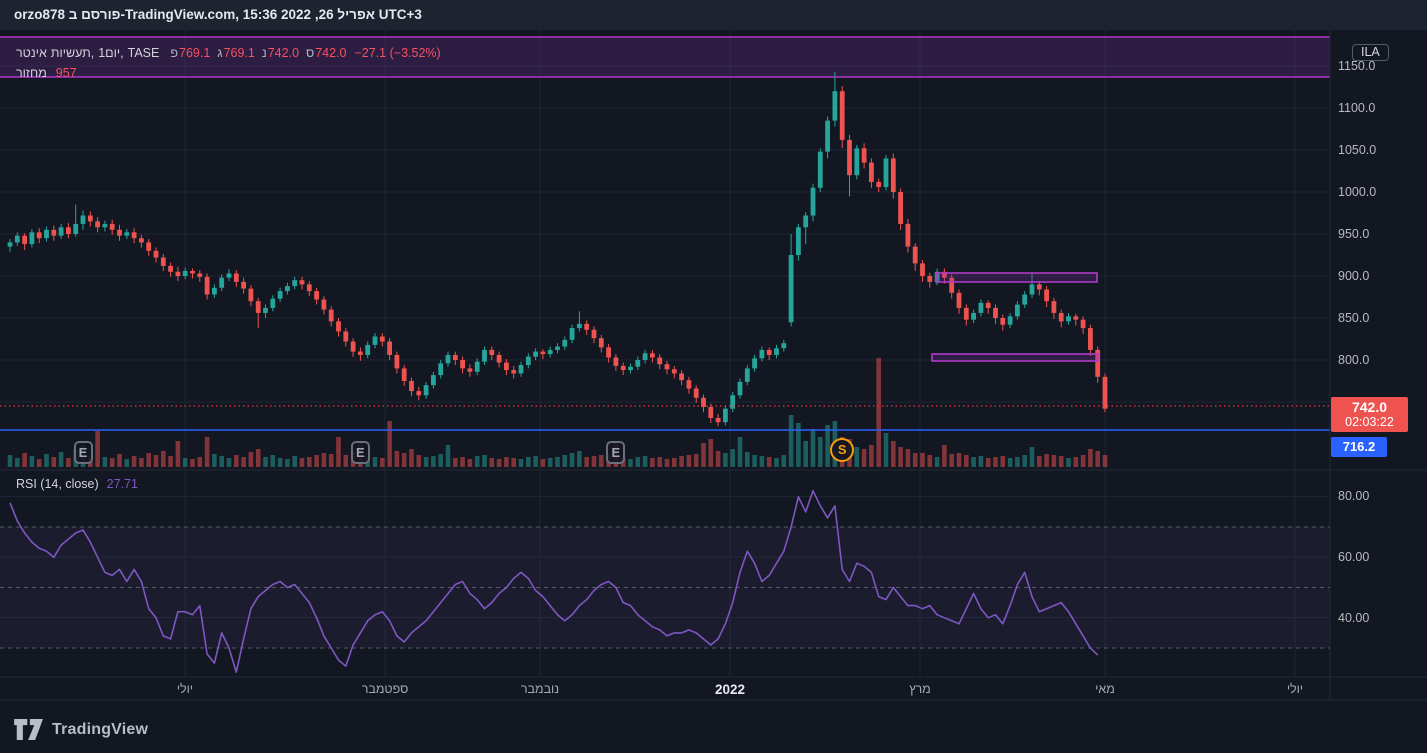 This screenshot has width=1427, height=753. Describe the element at coordinates (1354, 618) in the screenshot. I see `rsi-tick-label: 40.00` at that location.